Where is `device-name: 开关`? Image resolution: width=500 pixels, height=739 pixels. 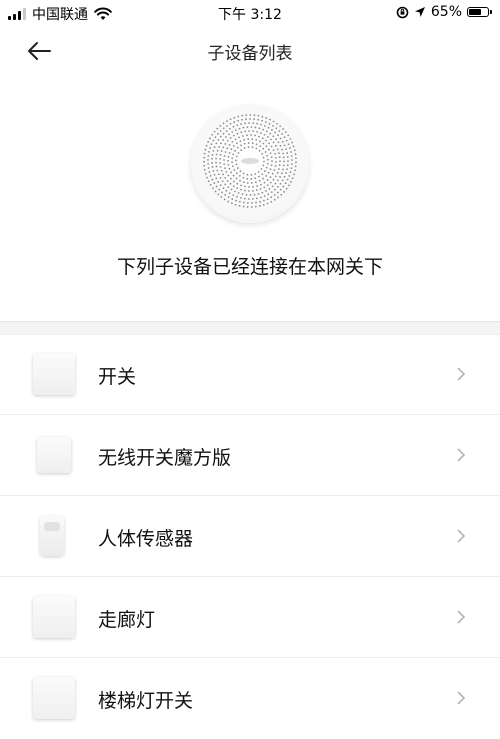
device-name: 开关 is located at coordinates (117, 377).